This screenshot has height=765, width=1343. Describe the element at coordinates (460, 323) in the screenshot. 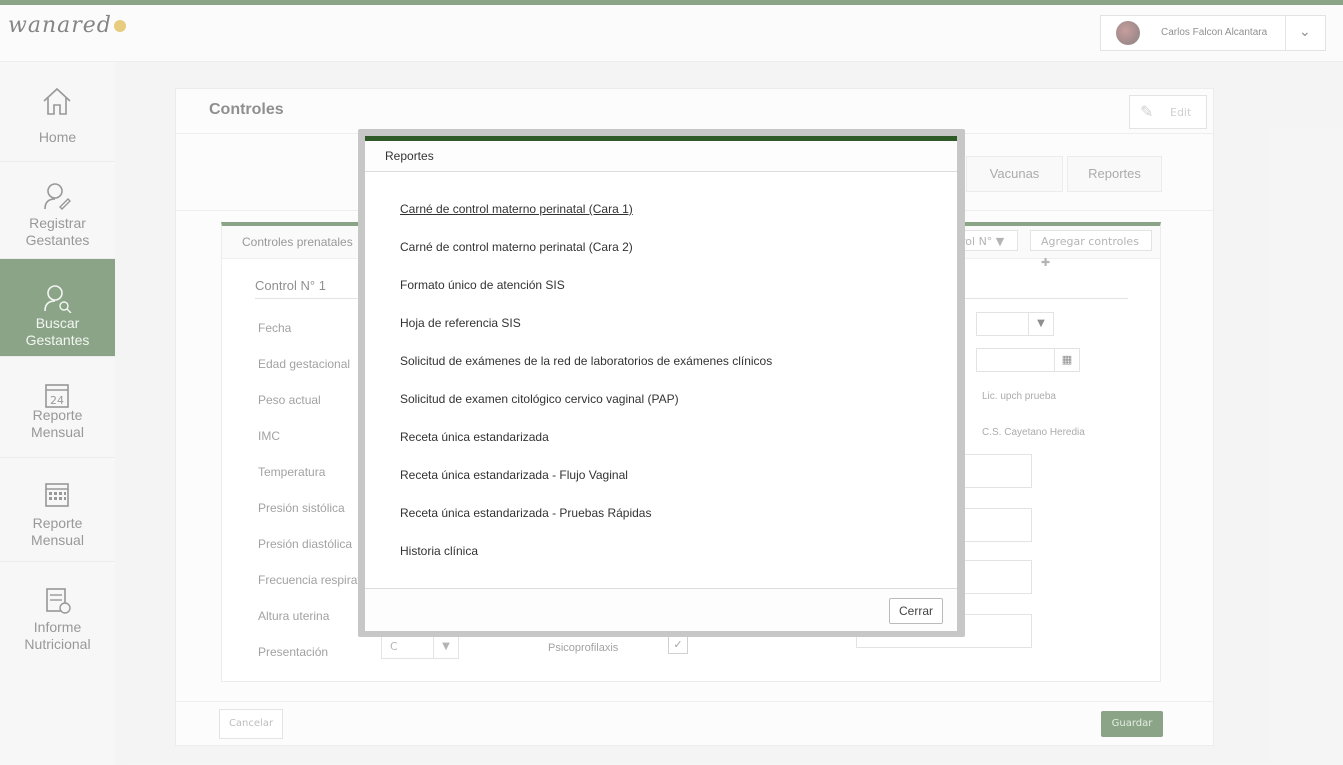

I see `report-link: Hoja de referencia SIS` at that location.